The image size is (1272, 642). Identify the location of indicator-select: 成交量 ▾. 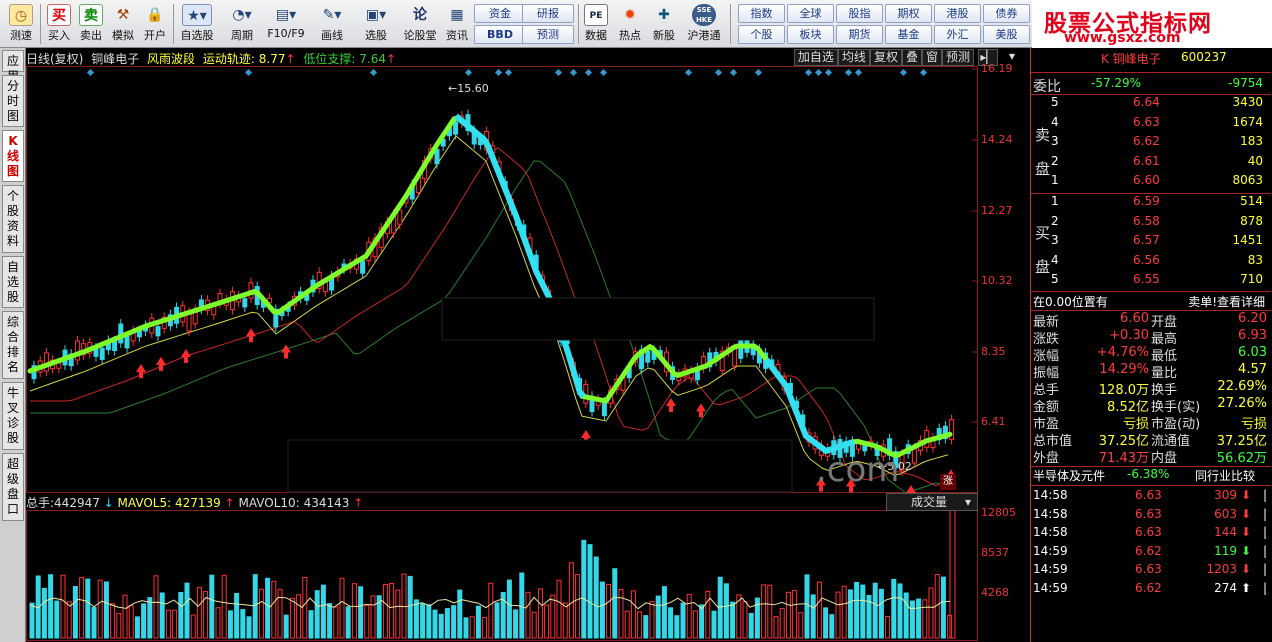
(932, 502).